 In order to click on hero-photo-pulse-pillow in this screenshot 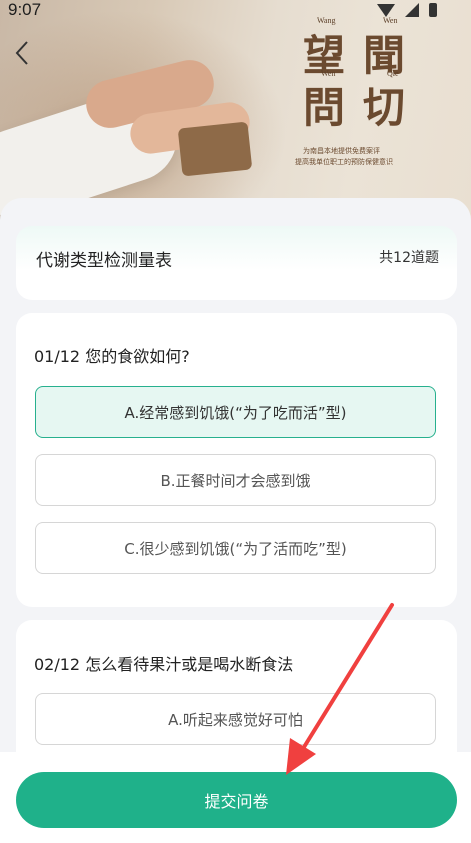, I will do `click(215, 149)`.